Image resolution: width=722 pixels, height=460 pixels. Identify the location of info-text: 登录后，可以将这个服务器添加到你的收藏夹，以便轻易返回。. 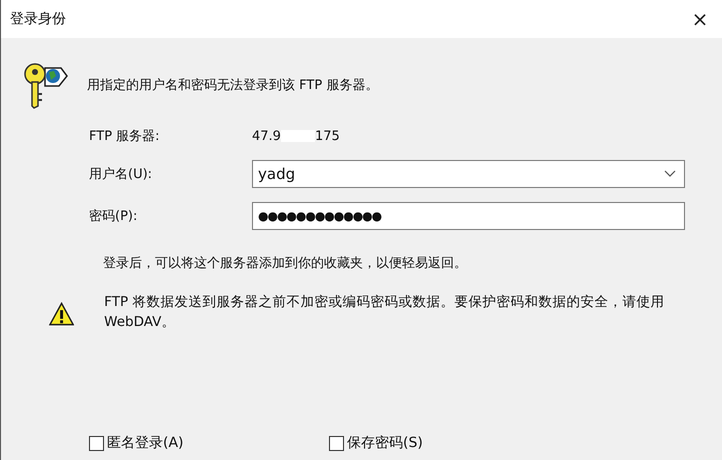
(285, 263).